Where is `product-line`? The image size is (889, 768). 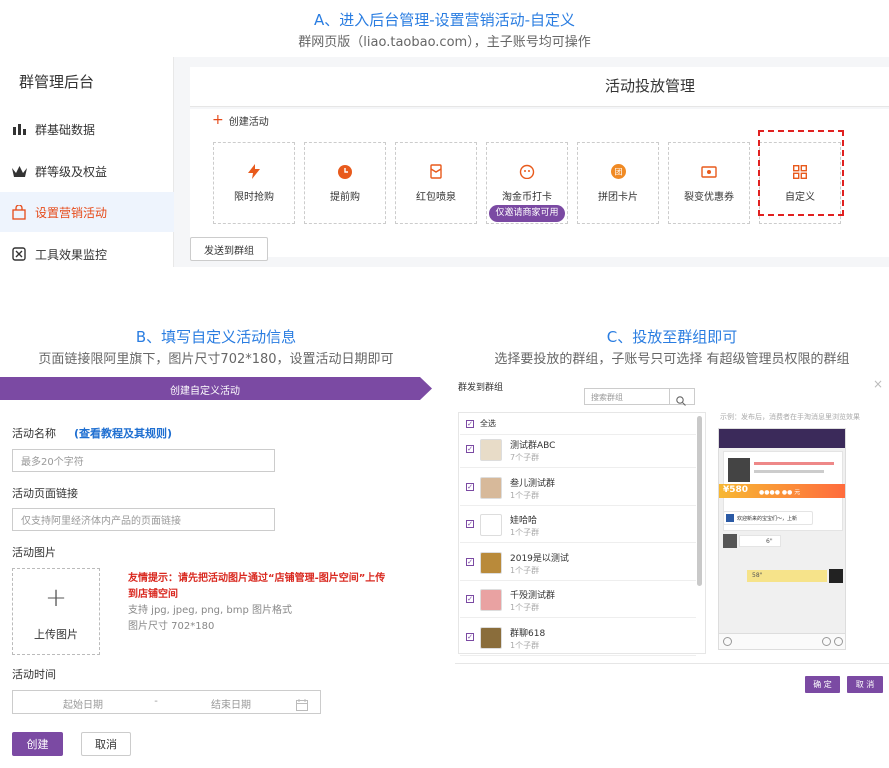
product-line is located at coordinates (794, 463).